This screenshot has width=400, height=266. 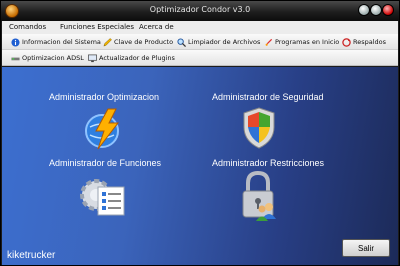 I want to click on close-button, so click(x=388, y=10).